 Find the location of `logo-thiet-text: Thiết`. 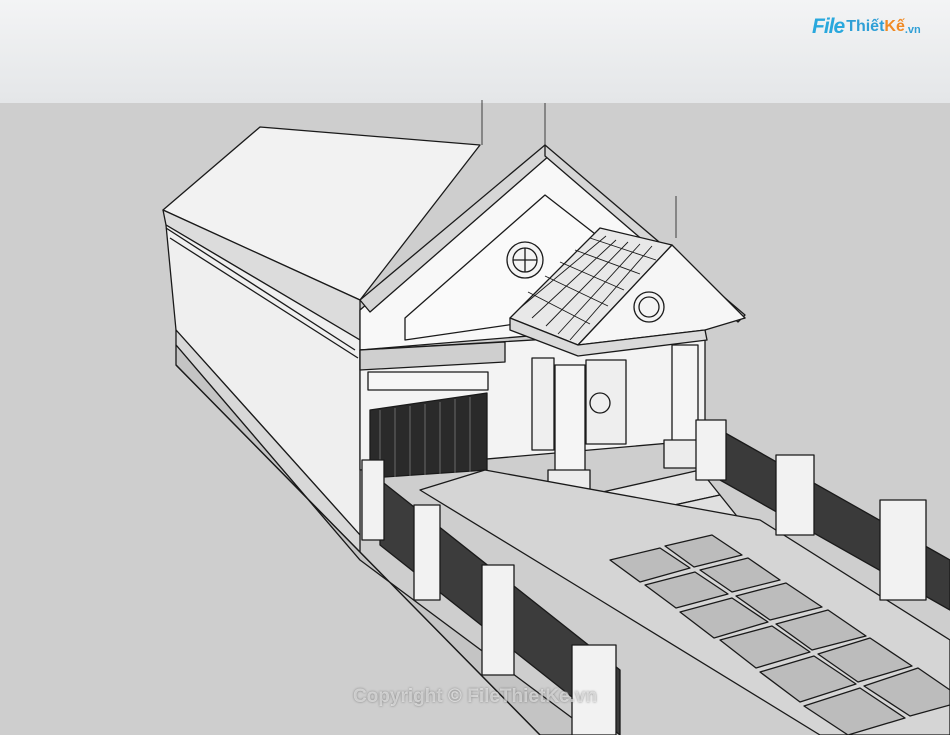

logo-thiet-text: Thiết is located at coordinates (865, 26).